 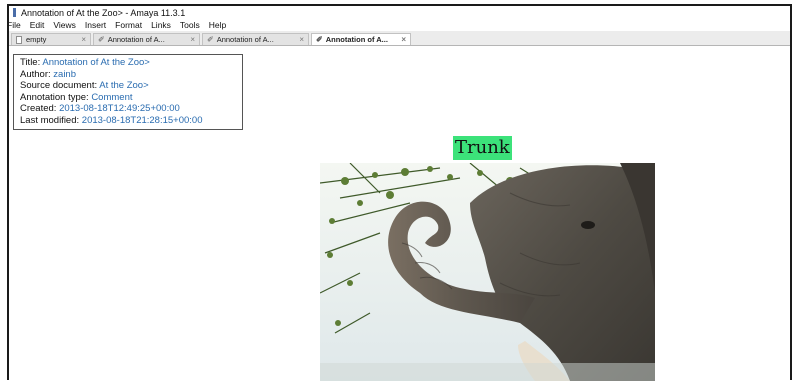 What do you see at coordinates (128, 75) in the screenshot?
I see `annotation-author-row: Author: zainb` at bounding box center [128, 75].